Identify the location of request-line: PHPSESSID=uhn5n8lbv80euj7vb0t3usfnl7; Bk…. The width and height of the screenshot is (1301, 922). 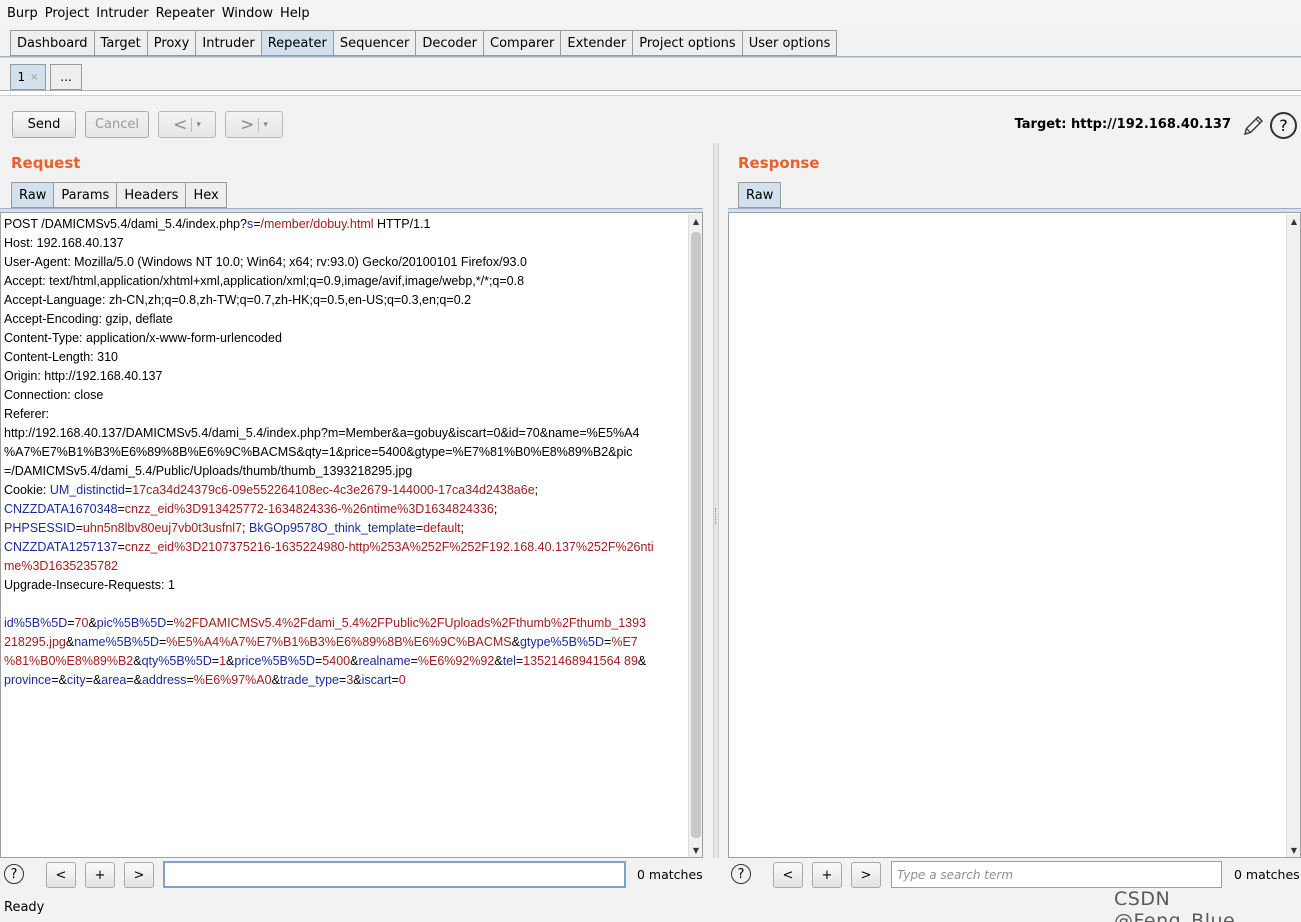
(344, 528).